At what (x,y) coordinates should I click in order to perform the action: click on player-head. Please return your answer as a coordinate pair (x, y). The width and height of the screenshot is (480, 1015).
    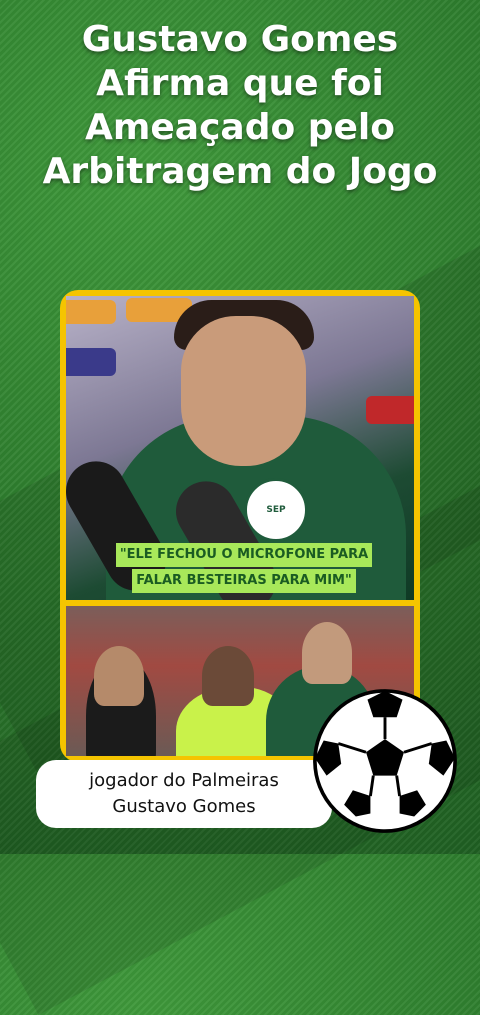
    Looking at the image, I should click on (327, 653).